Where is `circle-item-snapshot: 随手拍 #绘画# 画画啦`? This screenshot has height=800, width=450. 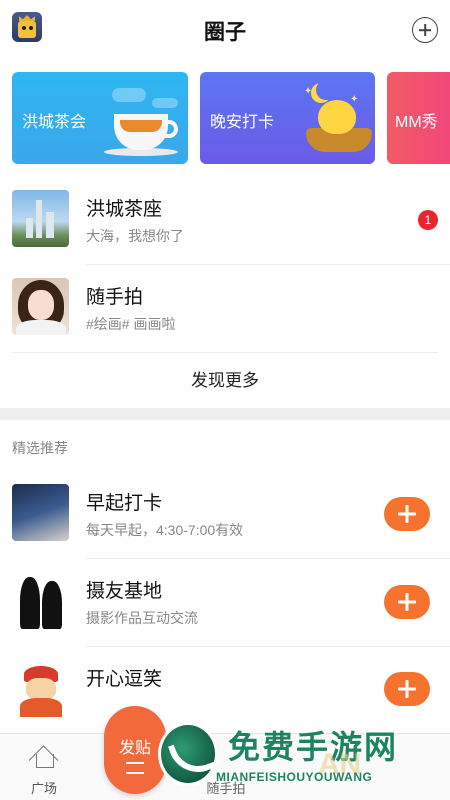 circle-item-snapshot: 随手拍 #绘画# 画画啦 is located at coordinates (225, 309).